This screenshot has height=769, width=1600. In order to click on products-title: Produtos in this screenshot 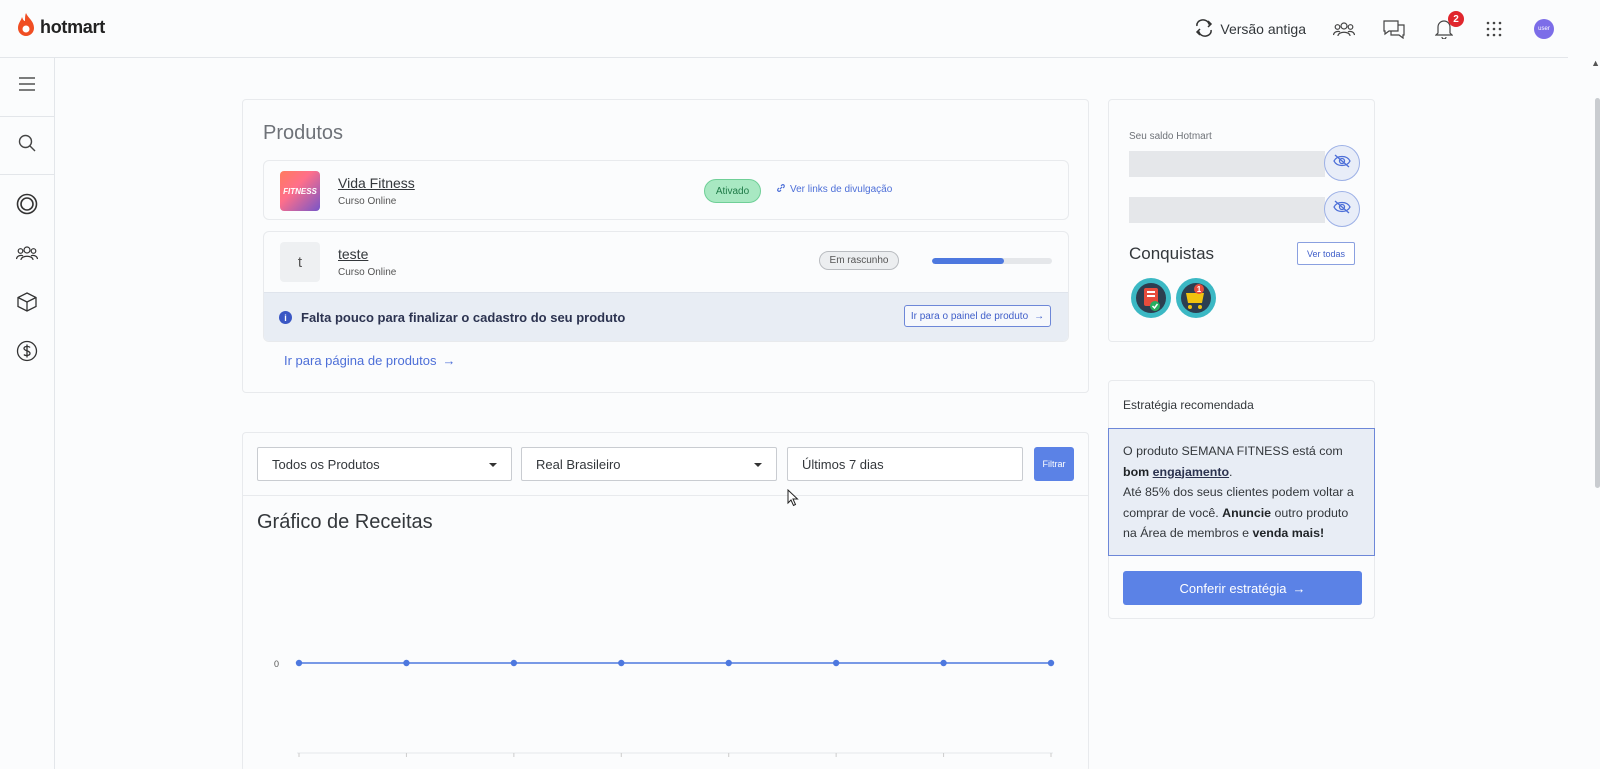, I will do `click(303, 133)`.